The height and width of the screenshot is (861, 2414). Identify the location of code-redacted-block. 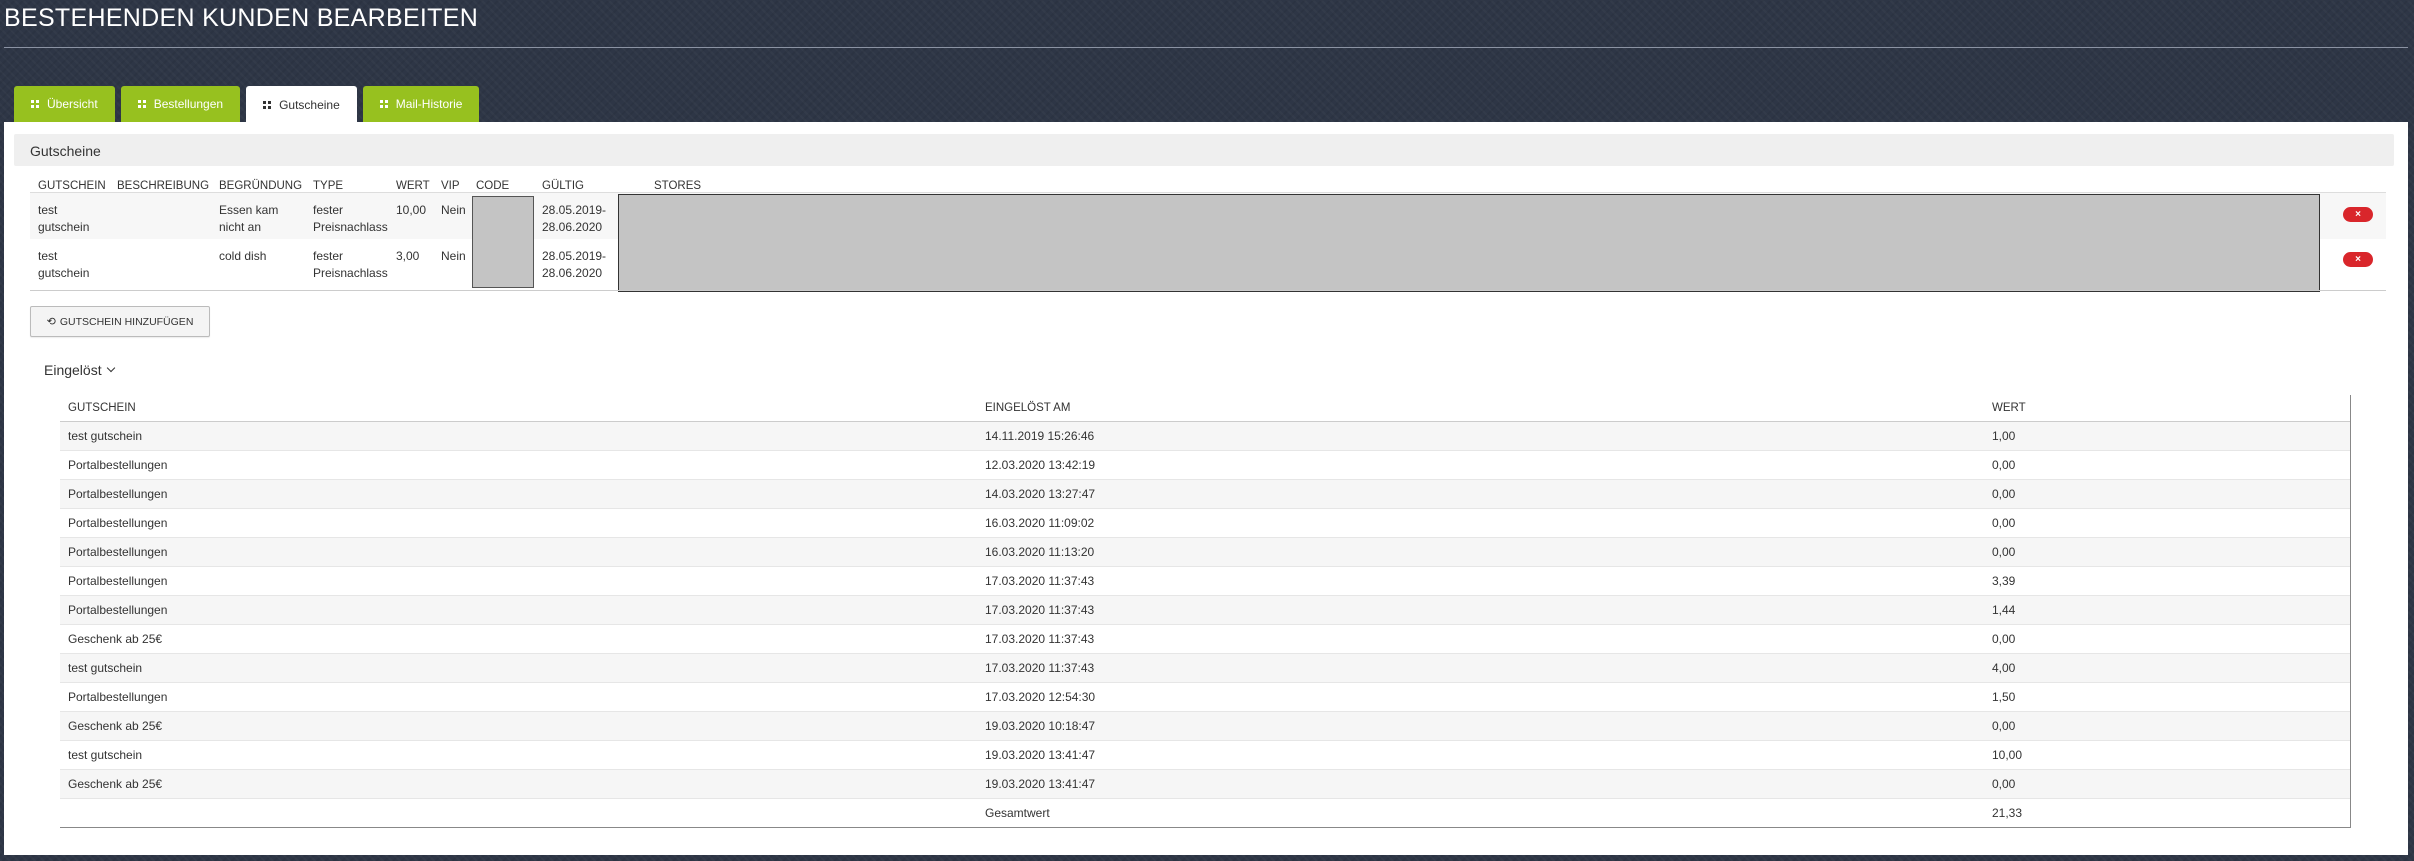
(503, 242).